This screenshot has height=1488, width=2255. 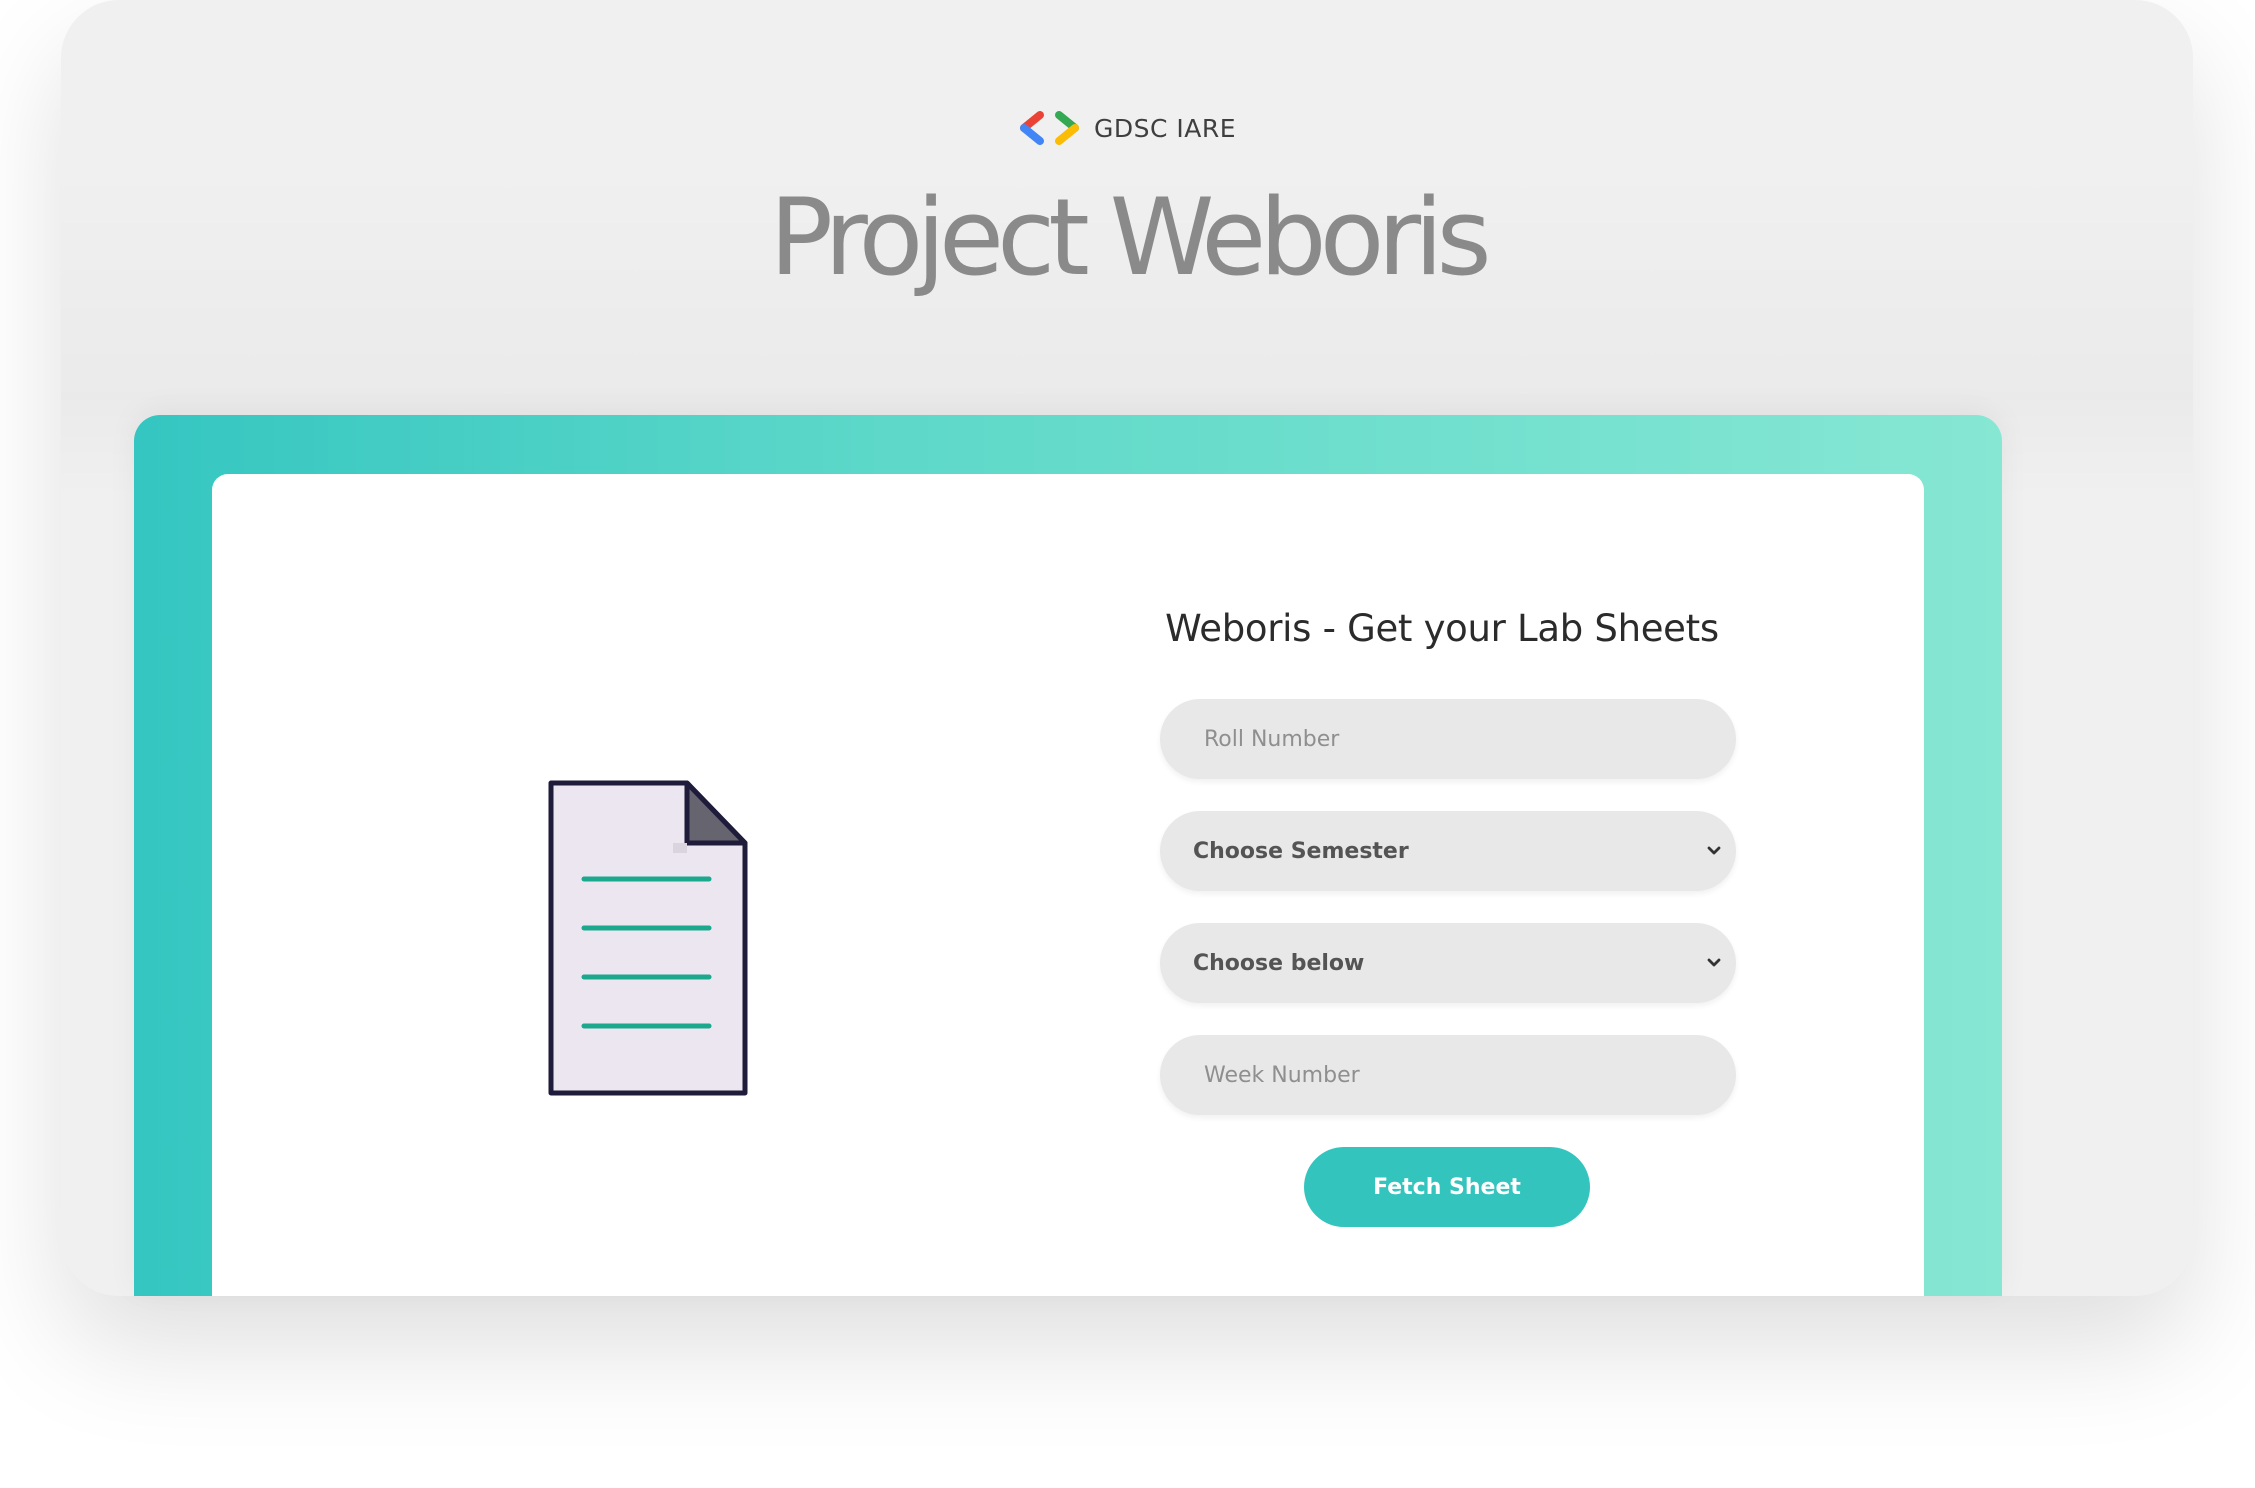 What do you see at coordinates (1448, 963) in the screenshot?
I see `subject-select: Choose below` at bounding box center [1448, 963].